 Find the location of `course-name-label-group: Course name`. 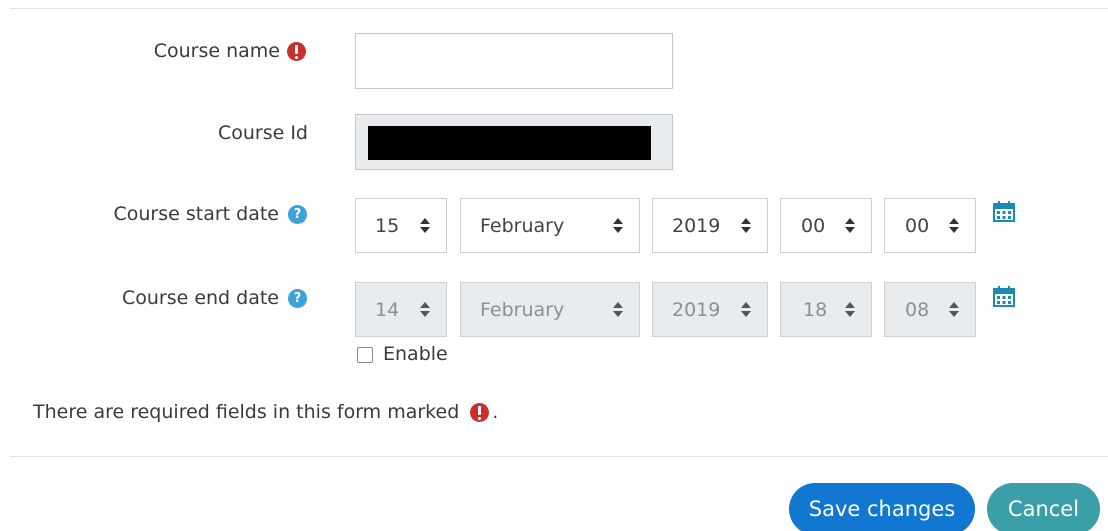

course-name-label-group: Course name is located at coordinates (213, 51).